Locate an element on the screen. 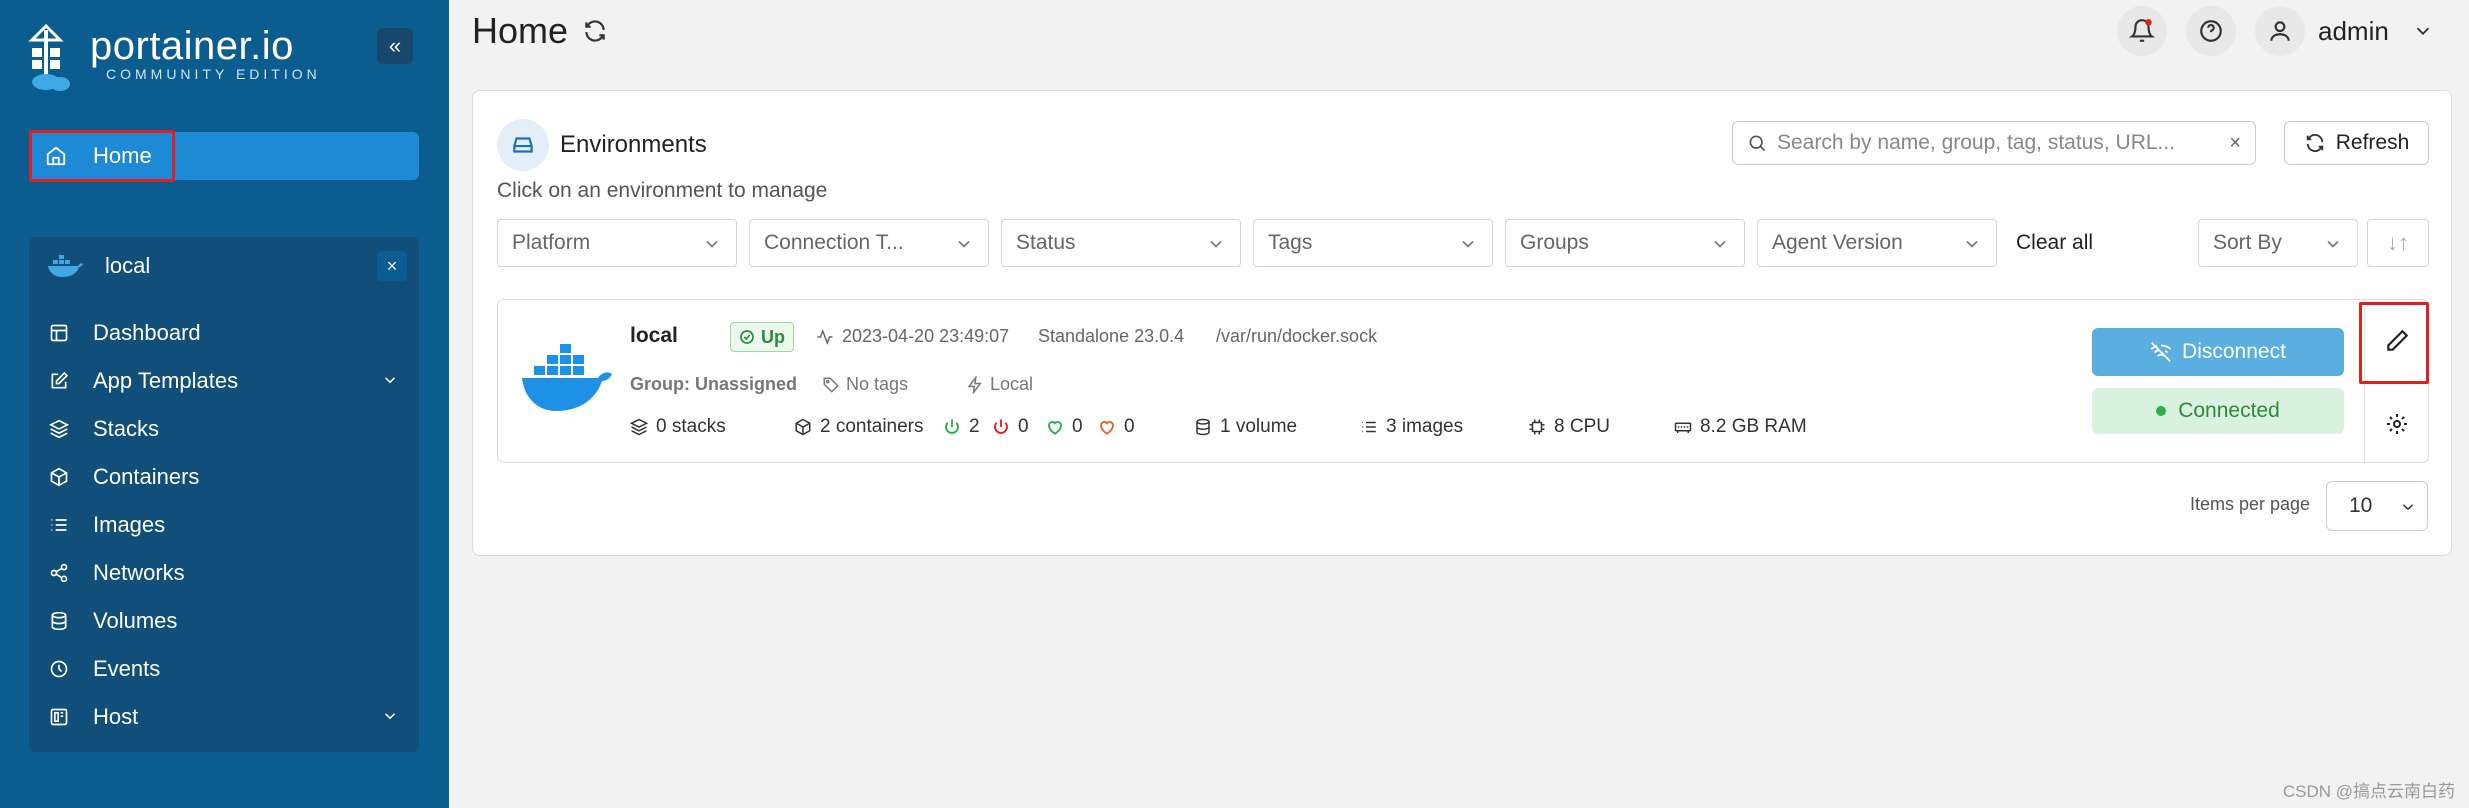 This screenshot has width=2469, height=808. host-icon is located at coordinates (59, 717).